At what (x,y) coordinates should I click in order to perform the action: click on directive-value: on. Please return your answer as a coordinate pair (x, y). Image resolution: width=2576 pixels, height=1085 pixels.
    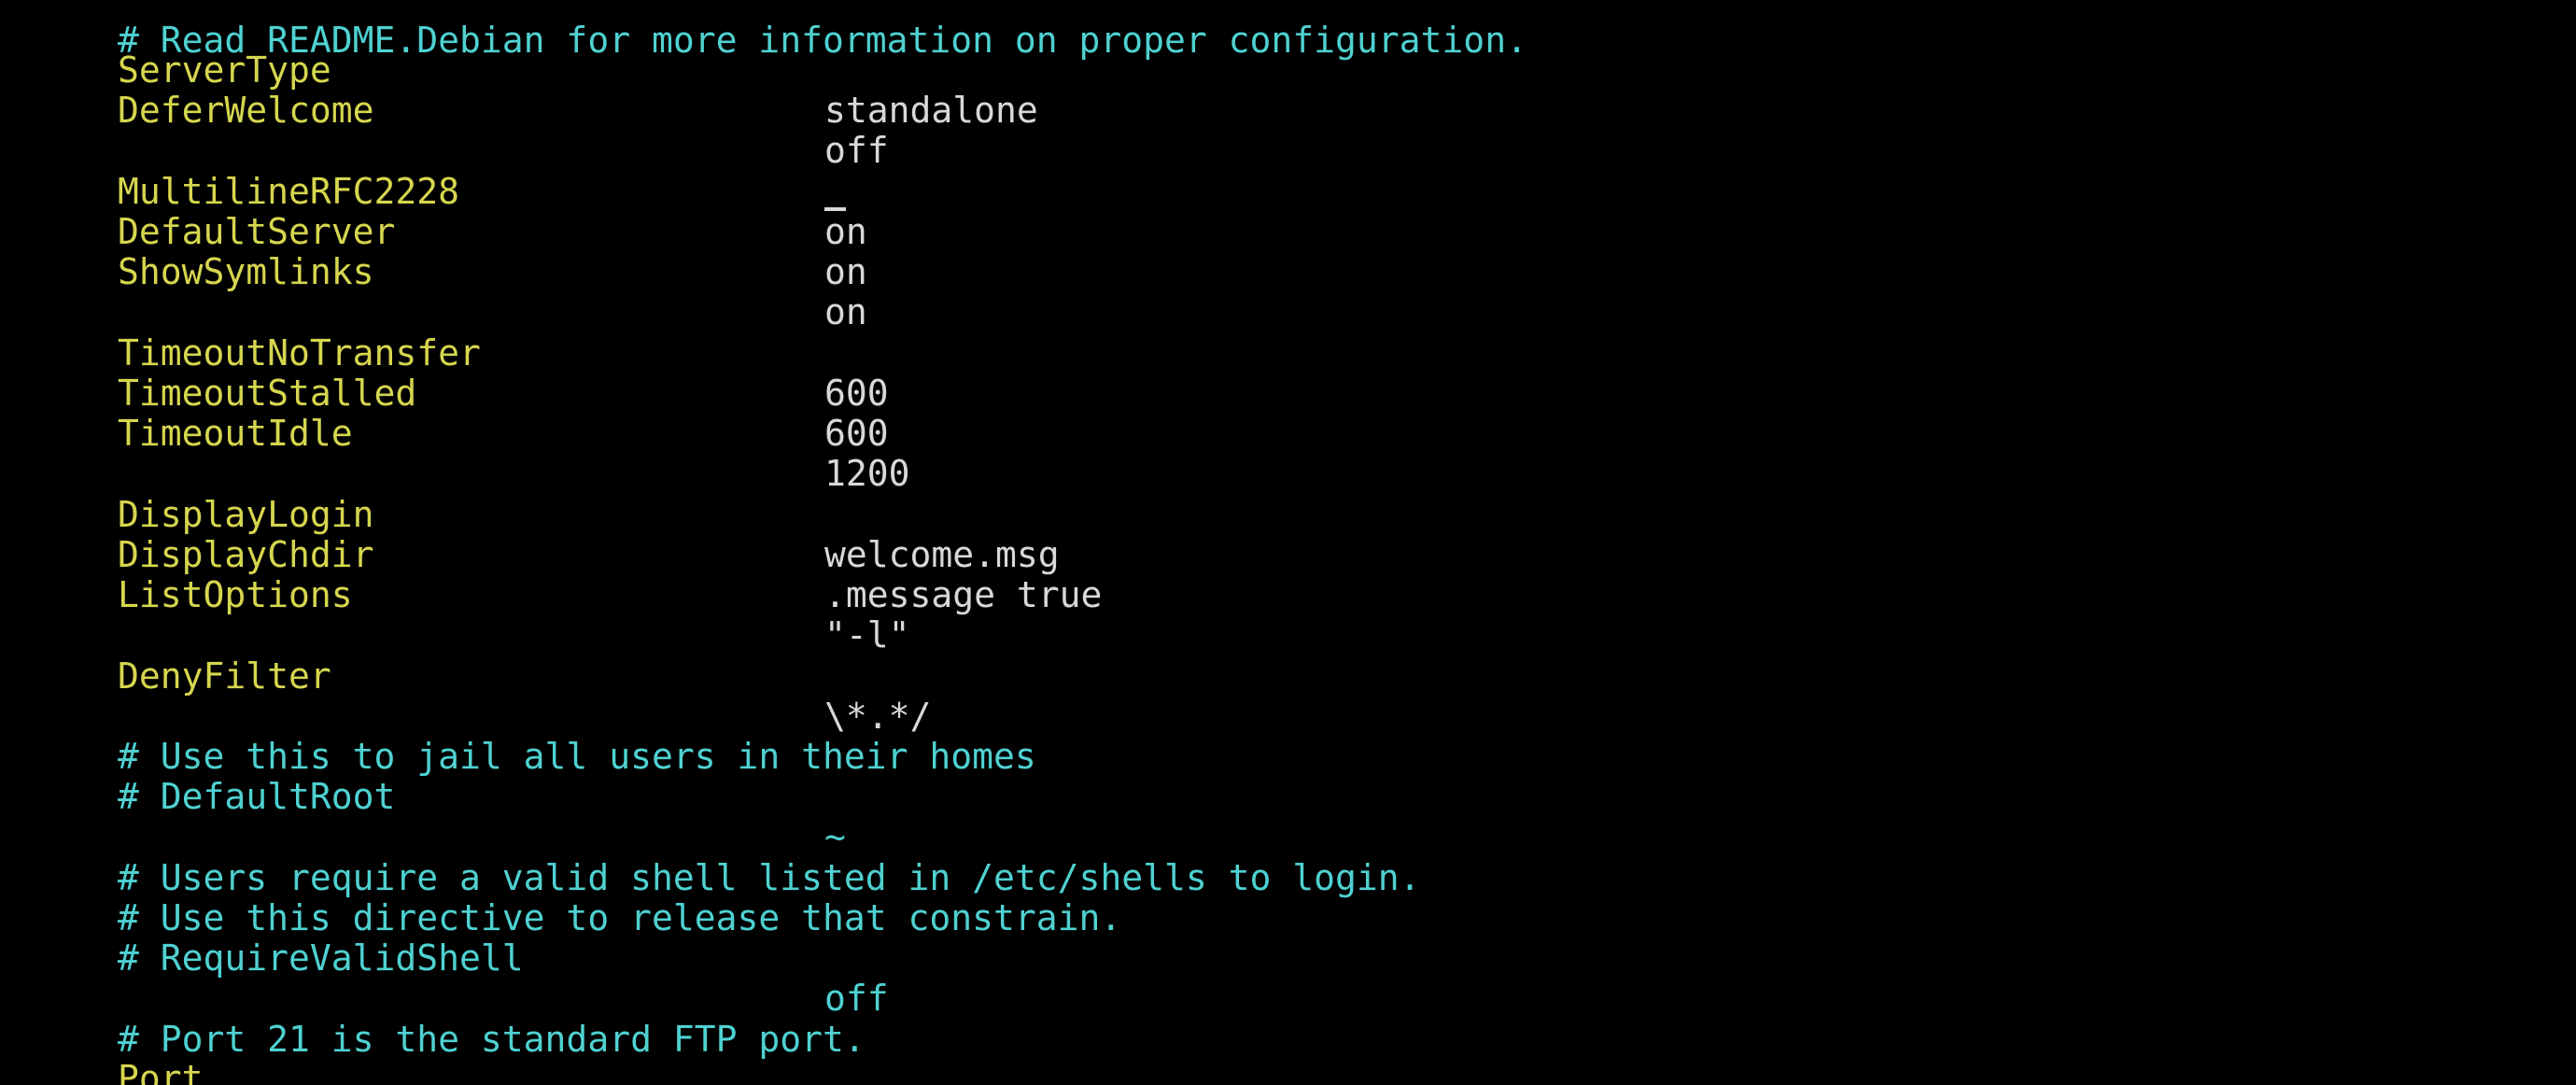
    Looking at the image, I should click on (846, 271).